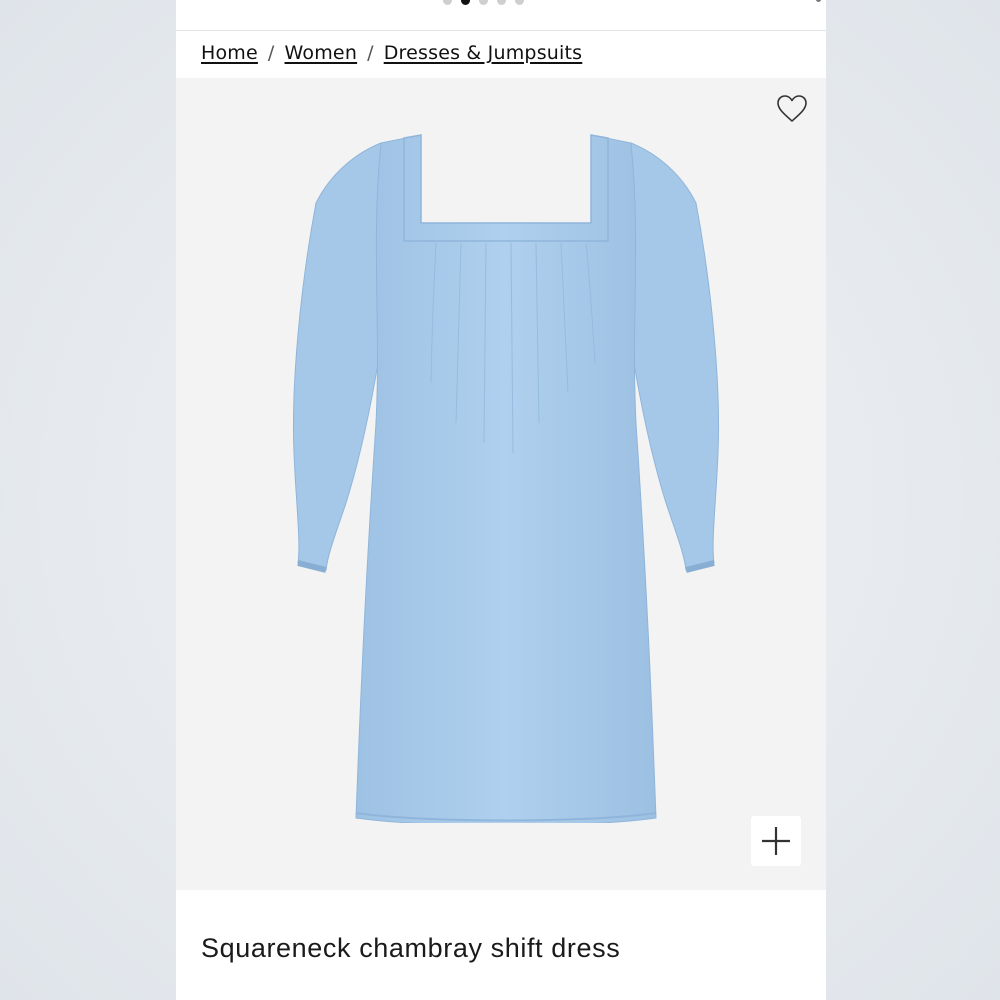 The height and width of the screenshot is (1000, 1000). I want to click on breadcrumb-dresses-jumpsuits: Dresses & Jumpsuits, so click(483, 53).